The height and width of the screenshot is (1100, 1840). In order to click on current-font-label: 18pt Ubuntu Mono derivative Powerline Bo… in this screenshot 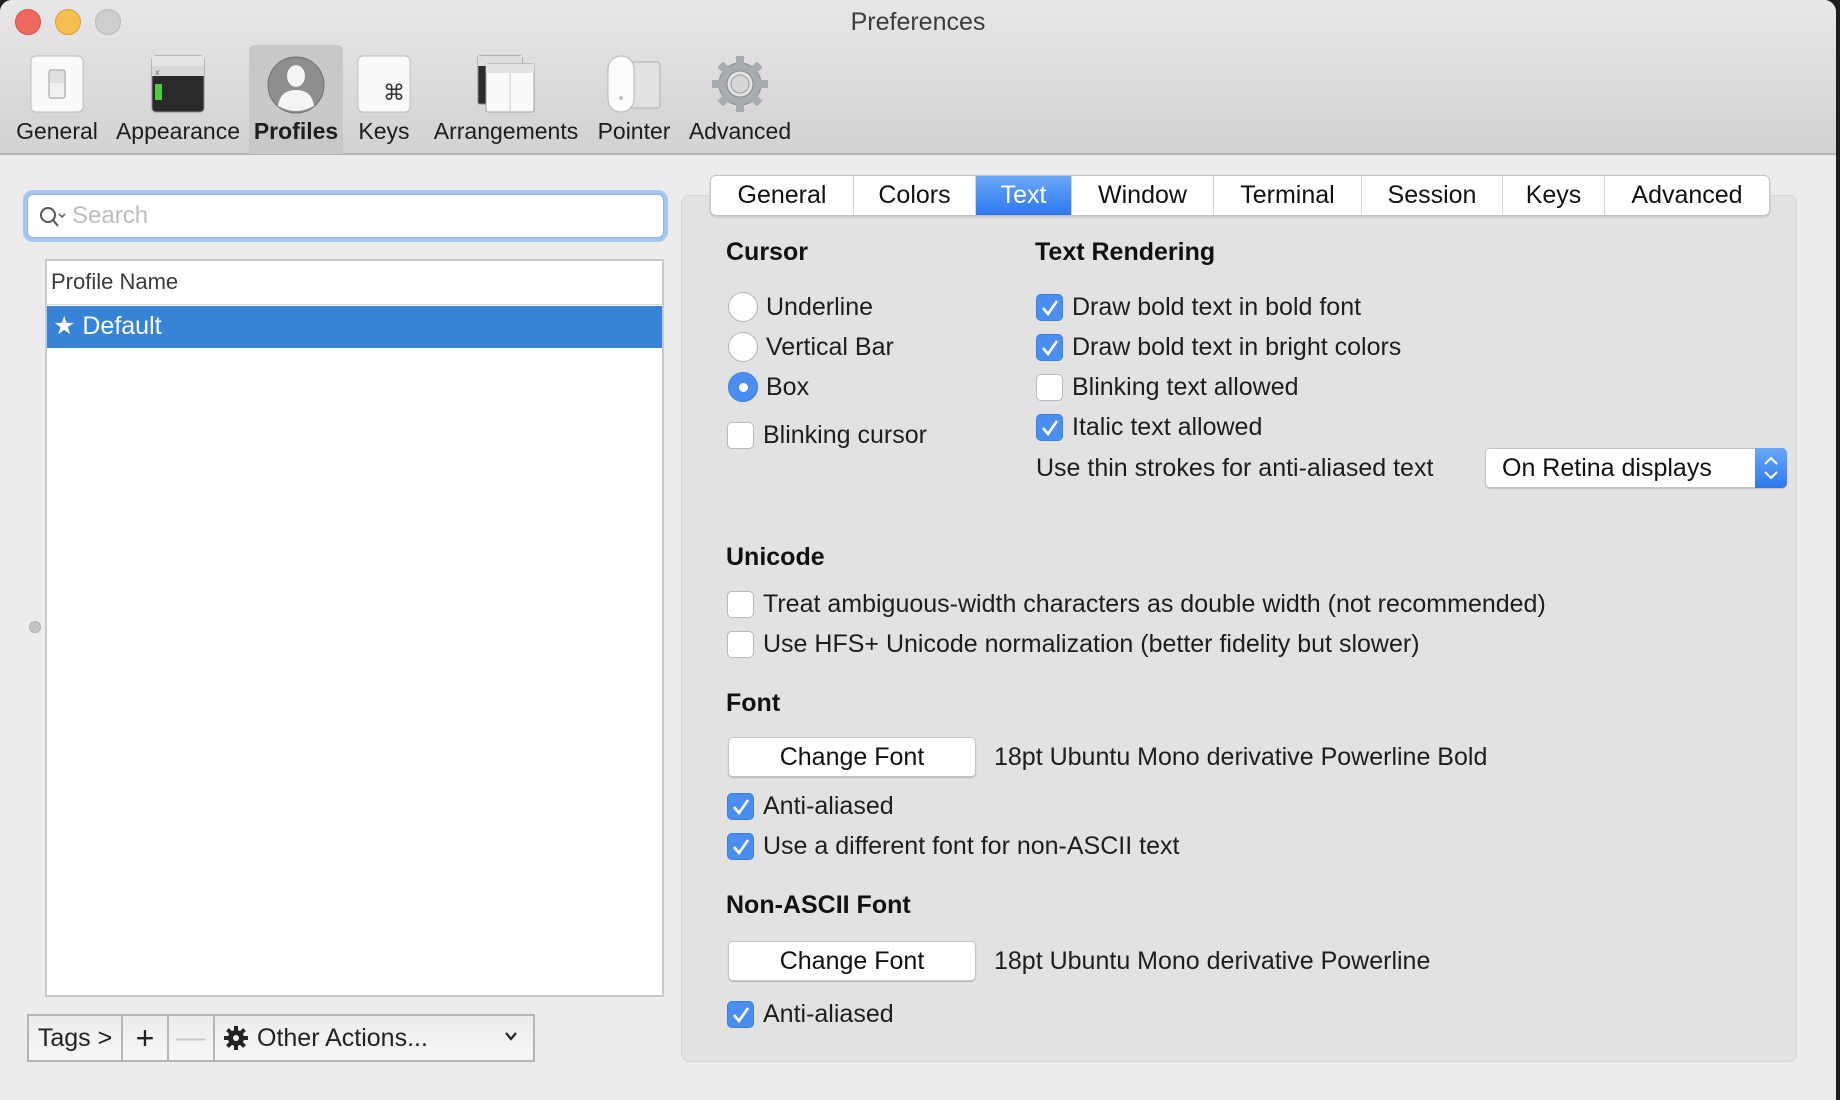, I will do `click(1241, 757)`.